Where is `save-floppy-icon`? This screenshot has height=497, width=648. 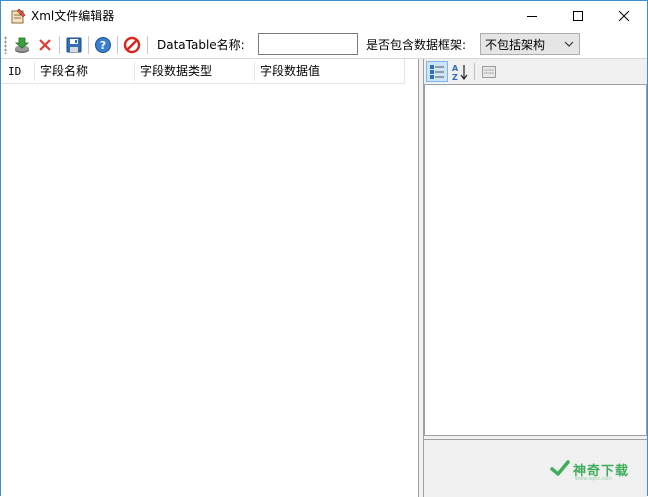 save-floppy-icon is located at coordinates (74, 45).